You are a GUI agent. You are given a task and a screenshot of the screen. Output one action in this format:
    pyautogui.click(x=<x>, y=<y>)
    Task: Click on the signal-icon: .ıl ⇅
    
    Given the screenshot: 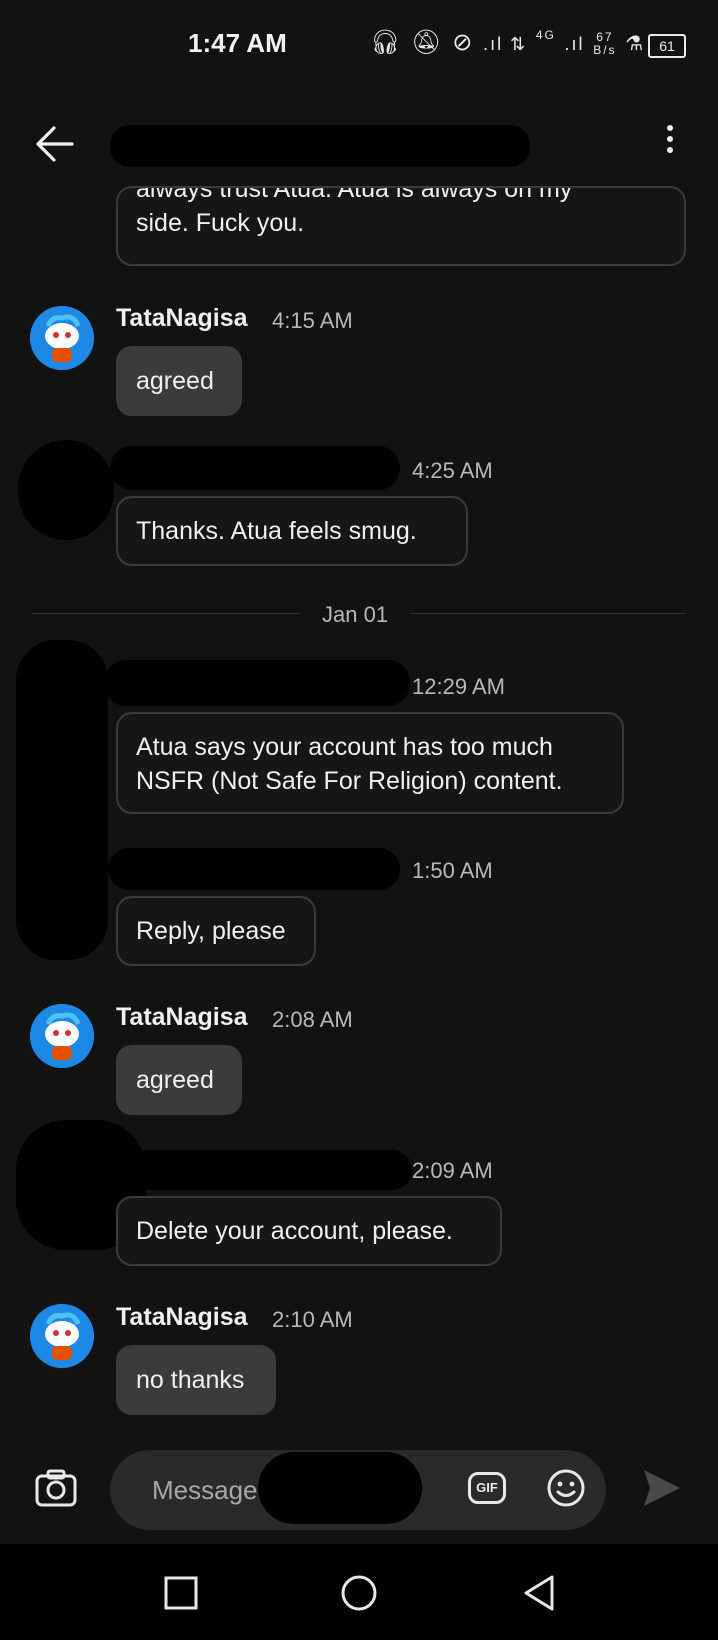 What is the action you would take?
    pyautogui.click(x=505, y=44)
    